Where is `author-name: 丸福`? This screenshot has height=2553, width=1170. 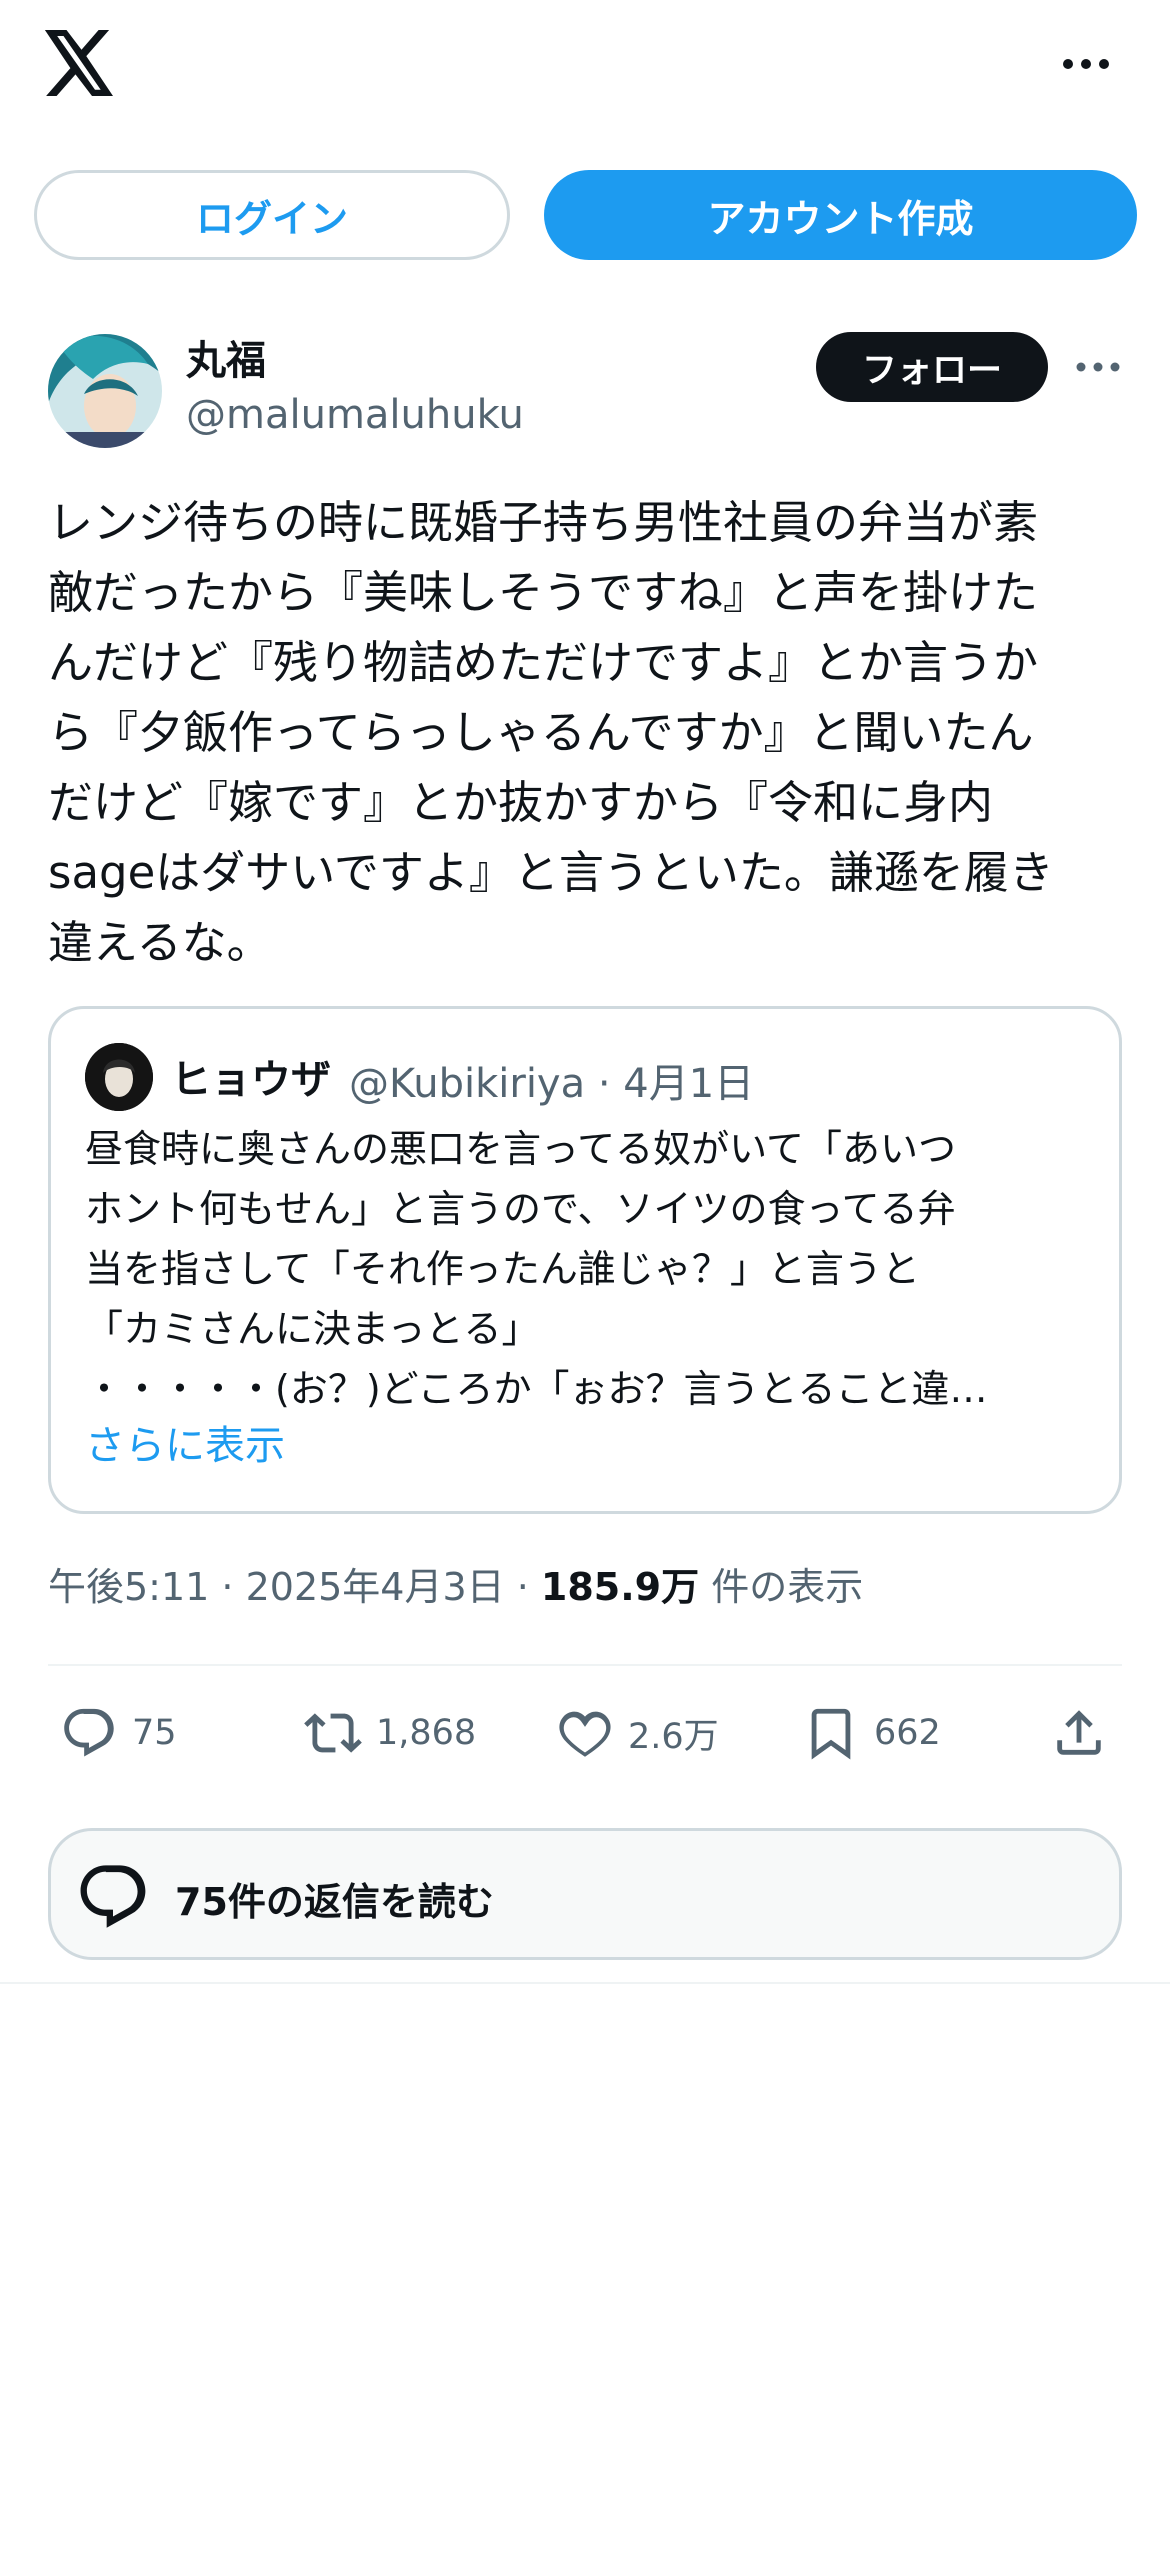 author-name: 丸福 is located at coordinates (226, 357).